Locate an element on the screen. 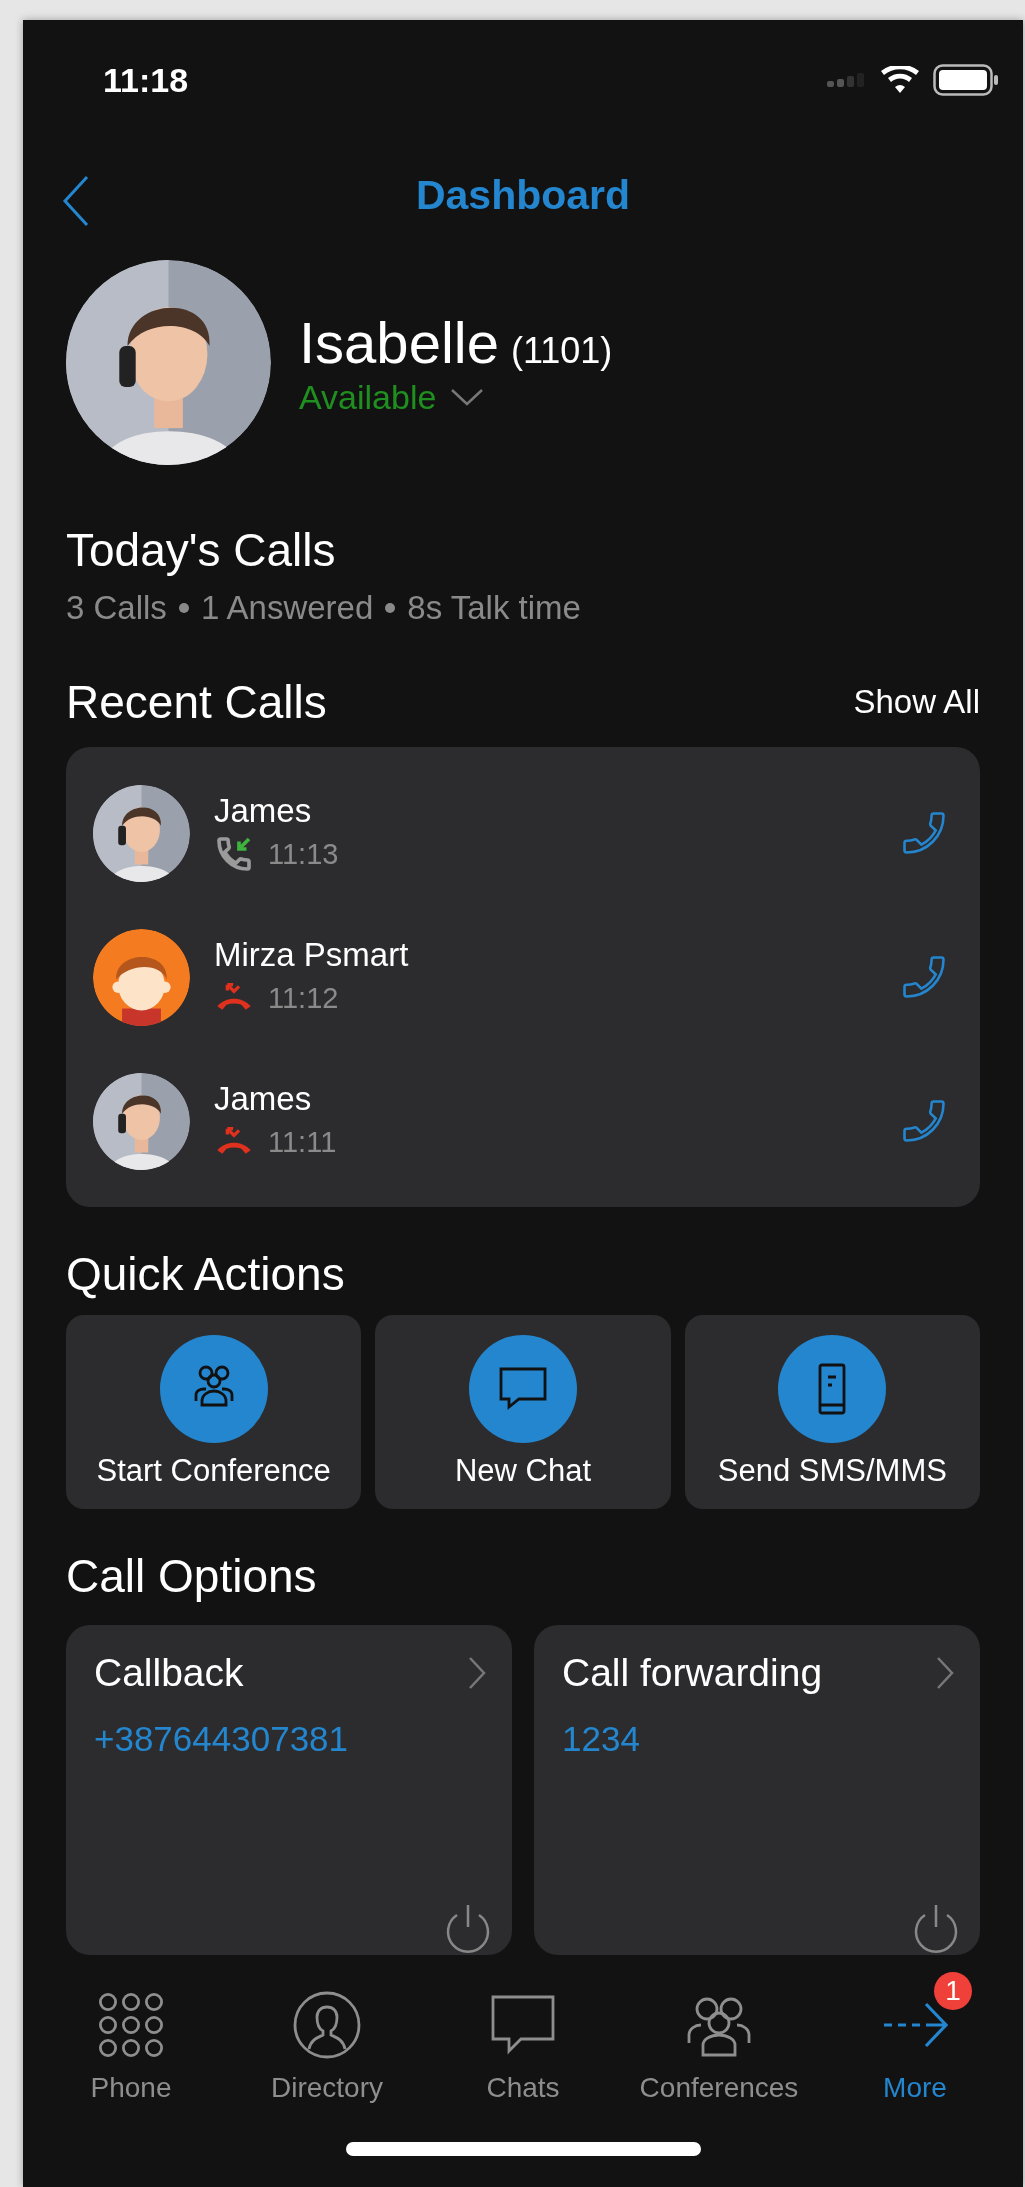 Image resolution: width=1025 pixels, height=2187 pixels. quick-action-button: Start Conference is located at coordinates (214, 1412).